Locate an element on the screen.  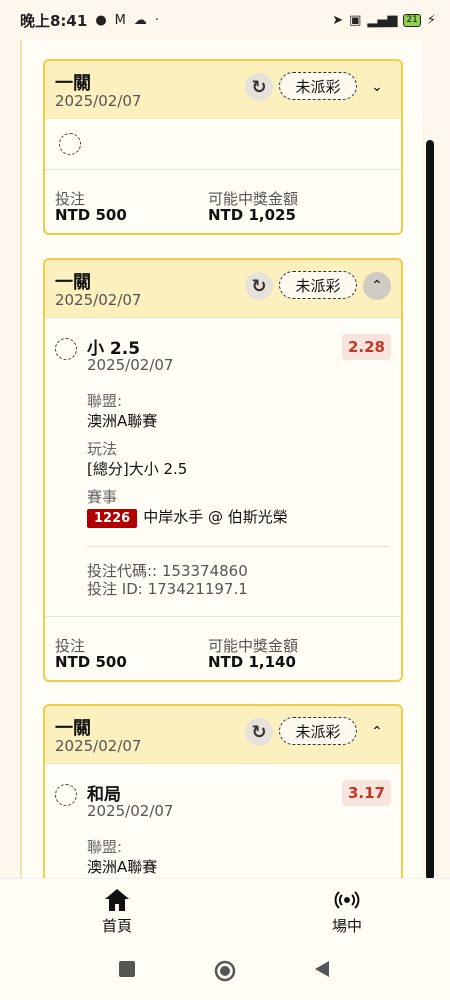
market-value: [總分]大小 2.5 is located at coordinates (137, 469).